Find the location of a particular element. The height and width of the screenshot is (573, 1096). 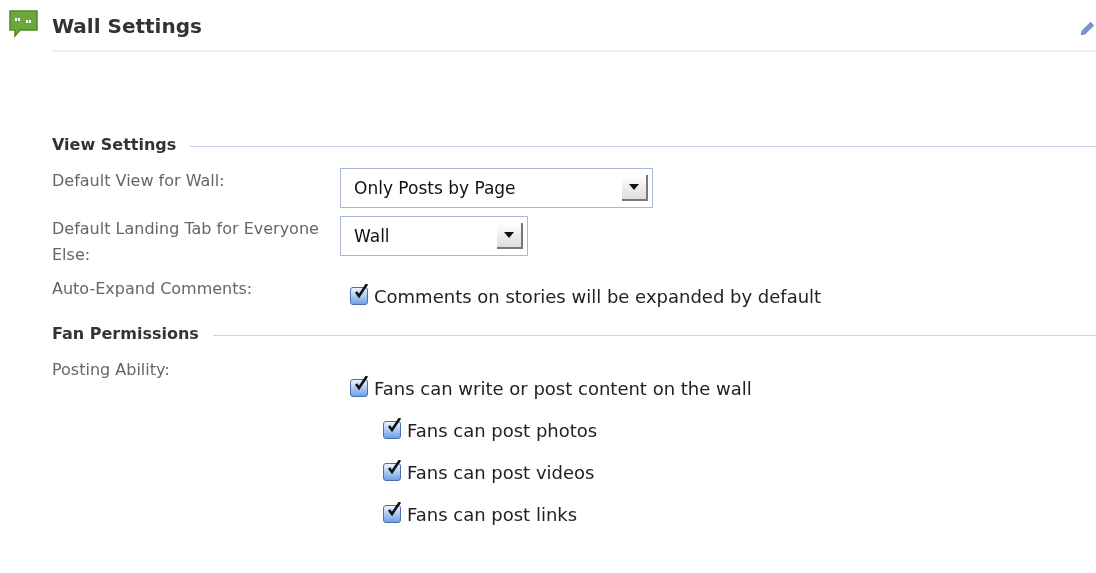

pencil-icon is located at coordinates (1087, 29).